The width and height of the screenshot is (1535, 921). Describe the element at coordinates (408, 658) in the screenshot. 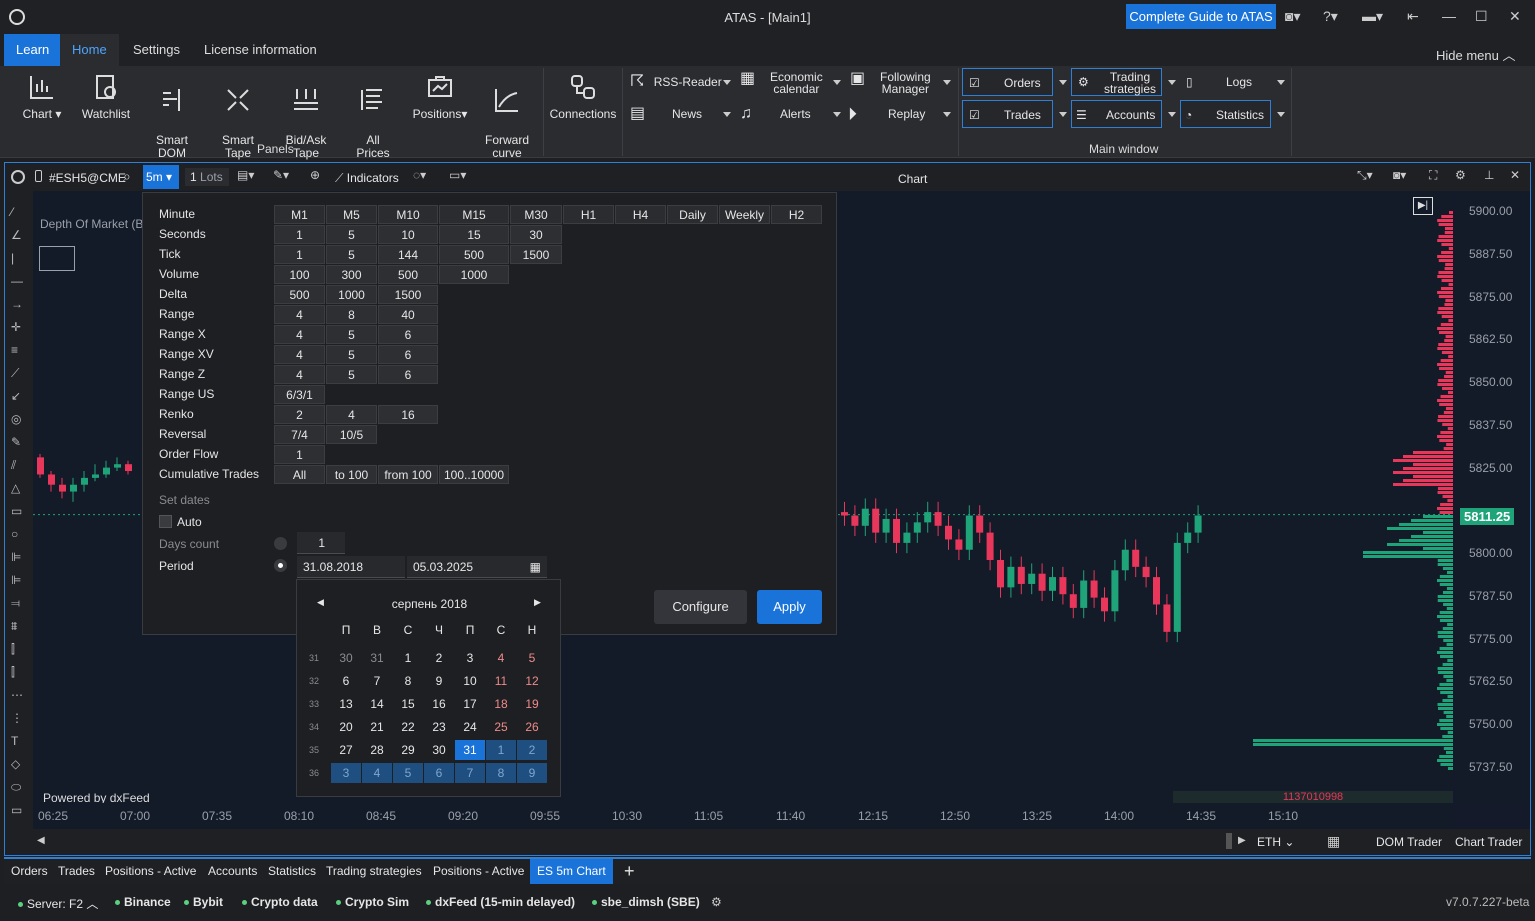

I see `calendar-day: 1` at that location.